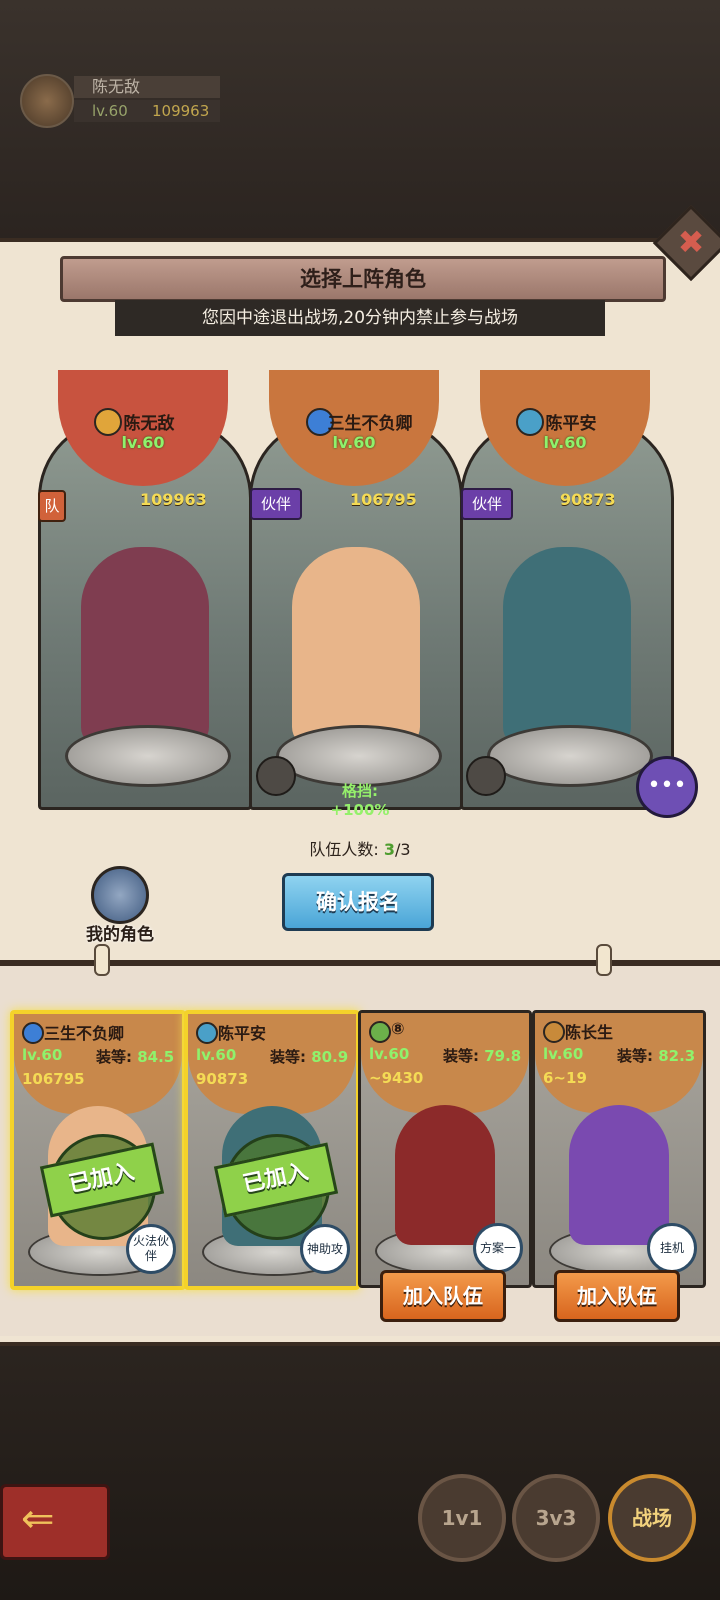 The height and width of the screenshot is (1600, 720). I want to click on roster-card-4: 陈长生 lv.60 装等: 82.3 6~19 挂机, so click(619, 1149).